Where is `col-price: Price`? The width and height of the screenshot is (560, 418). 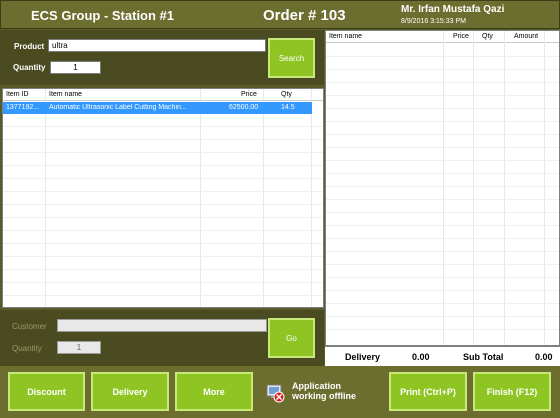 col-price: Price is located at coordinates (249, 94).